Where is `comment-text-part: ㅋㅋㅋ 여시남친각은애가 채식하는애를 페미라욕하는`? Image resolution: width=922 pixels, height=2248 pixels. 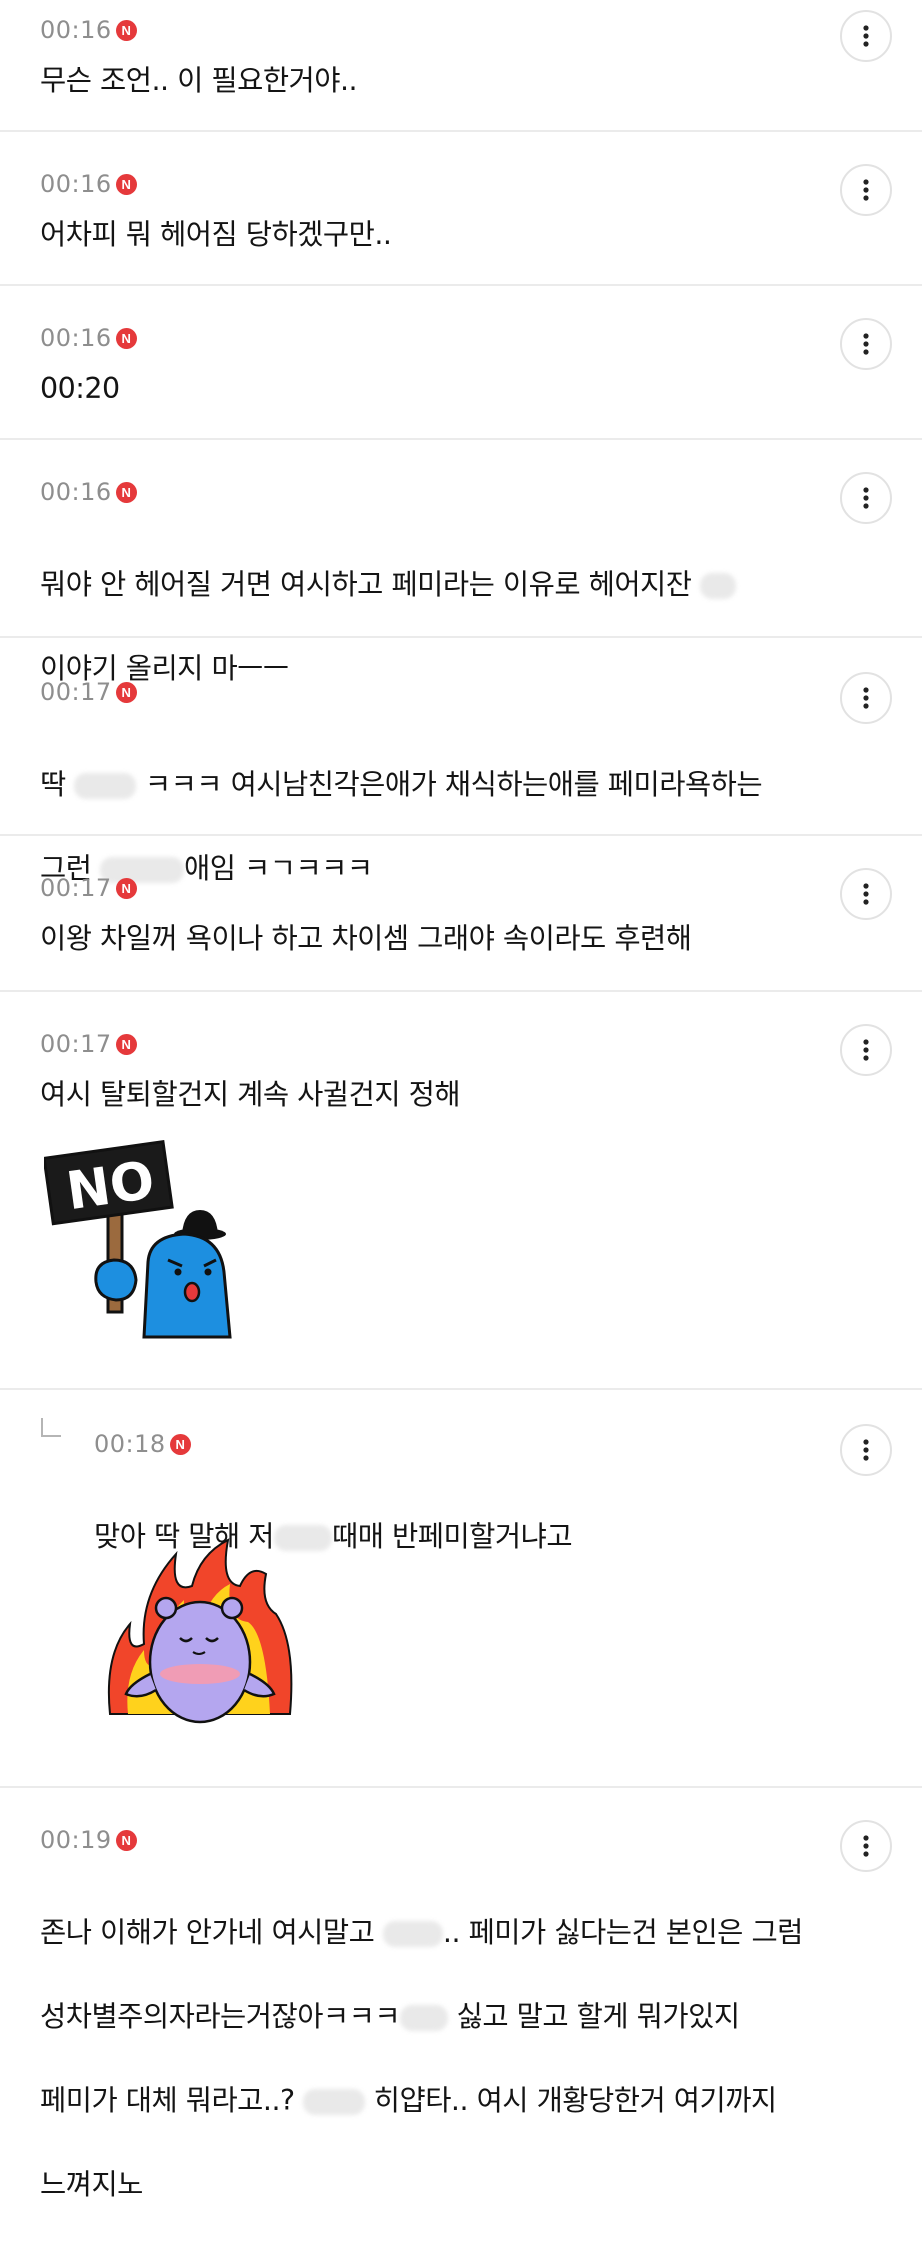 comment-text-part: ㅋㅋㅋ 여시남친각은애가 채식하는애를 페미라욕하는 is located at coordinates (453, 784).